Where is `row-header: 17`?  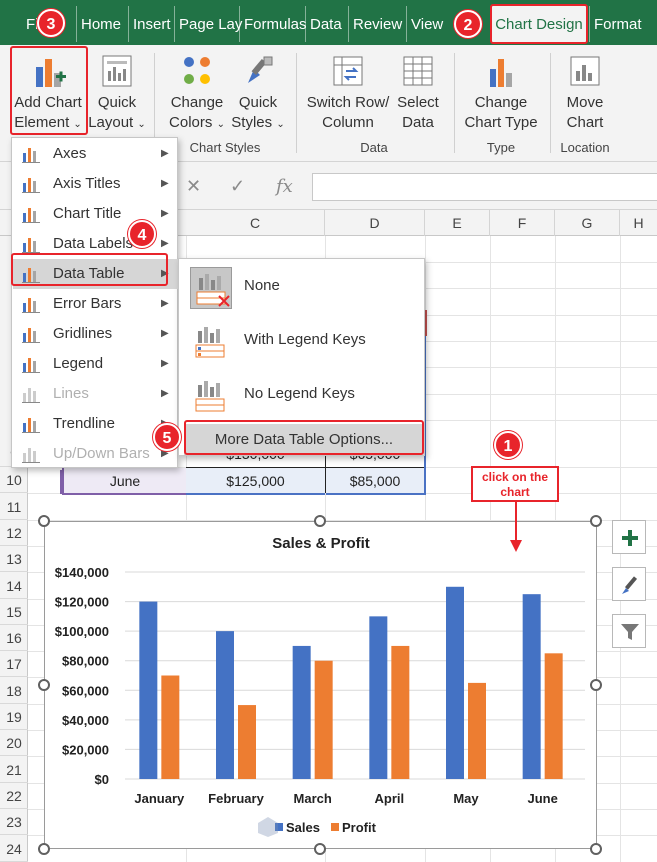 row-header: 17 is located at coordinates (14, 664).